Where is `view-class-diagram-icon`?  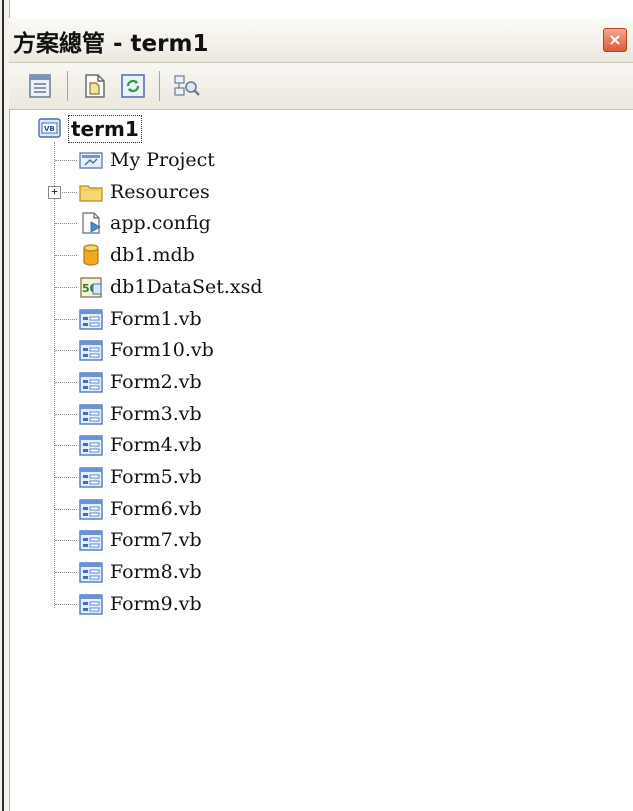 view-class-diagram-icon is located at coordinates (187, 85).